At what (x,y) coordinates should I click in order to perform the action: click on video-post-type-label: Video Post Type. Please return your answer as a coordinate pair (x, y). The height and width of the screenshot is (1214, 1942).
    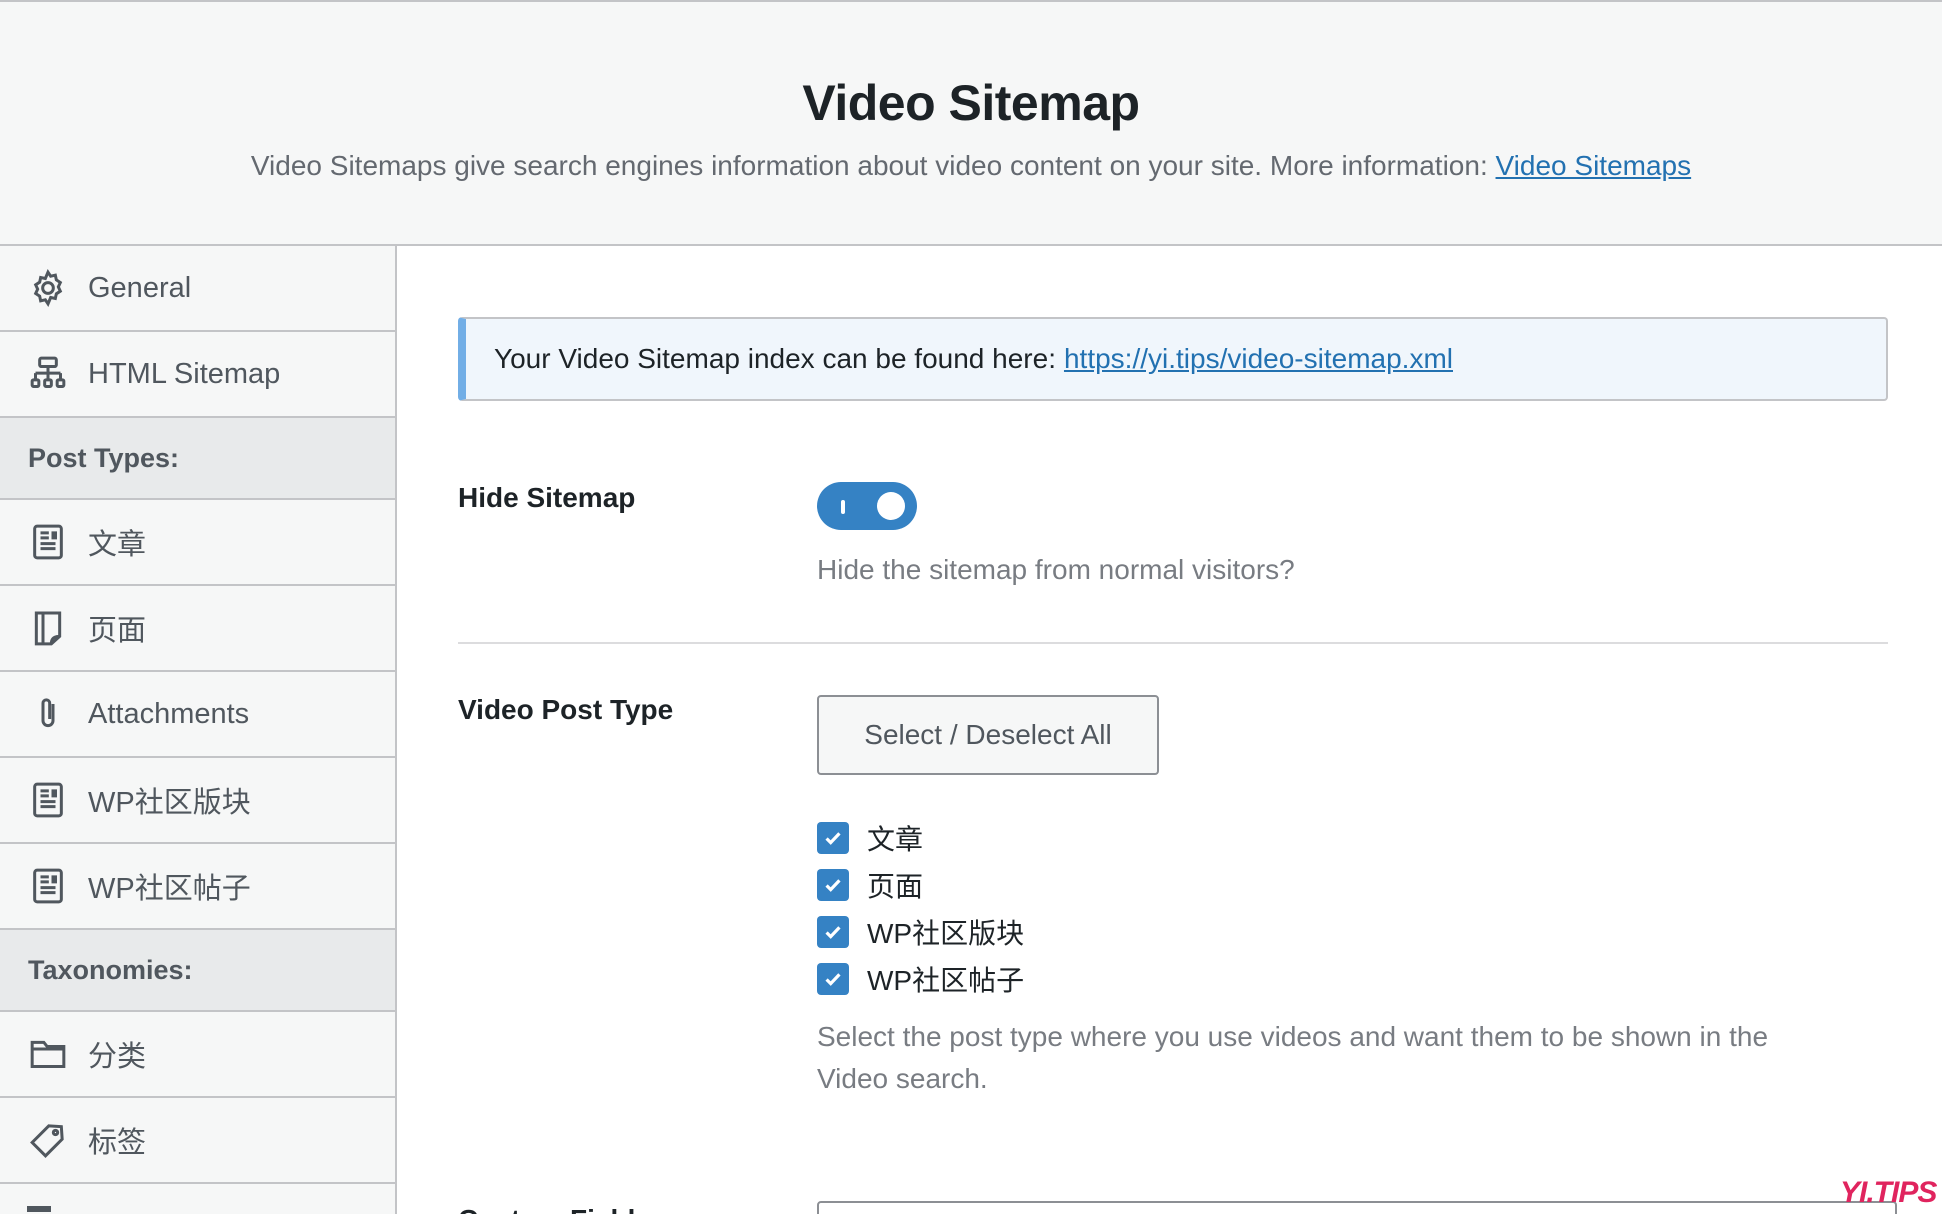
    Looking at the image, I should click on (566, 709).